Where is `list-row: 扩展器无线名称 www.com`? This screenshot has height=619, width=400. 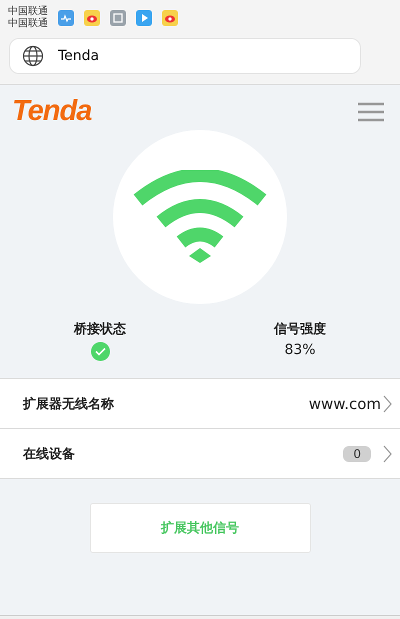 list-row: 扩展器无线名称 www.com is located at coordinates (200, 404).